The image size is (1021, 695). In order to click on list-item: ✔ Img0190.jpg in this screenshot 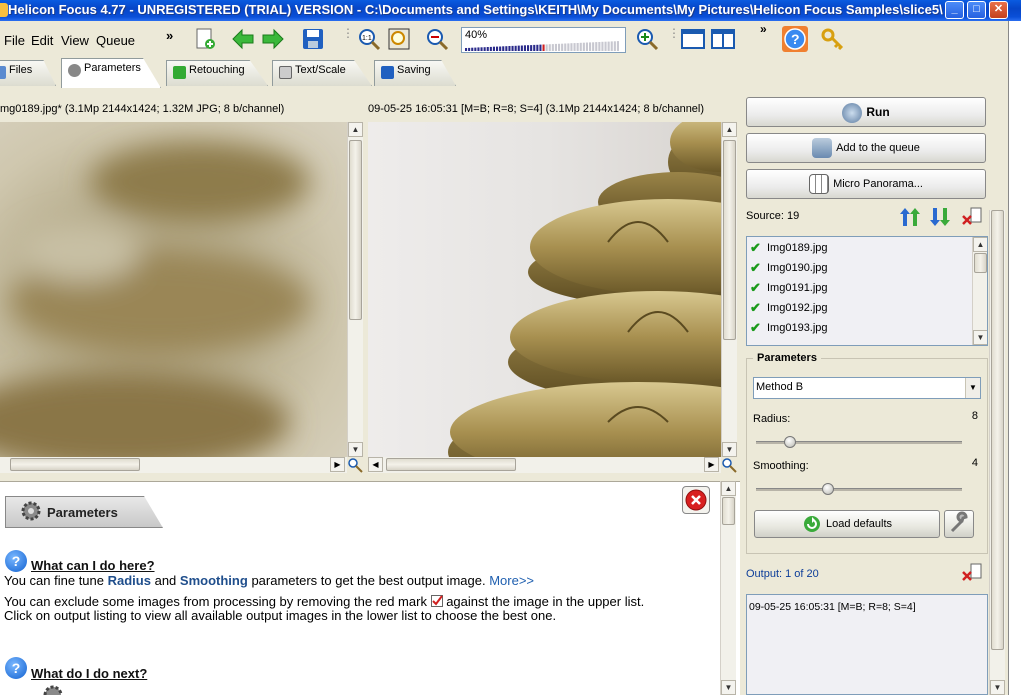, I will do `click(789, 267)`.